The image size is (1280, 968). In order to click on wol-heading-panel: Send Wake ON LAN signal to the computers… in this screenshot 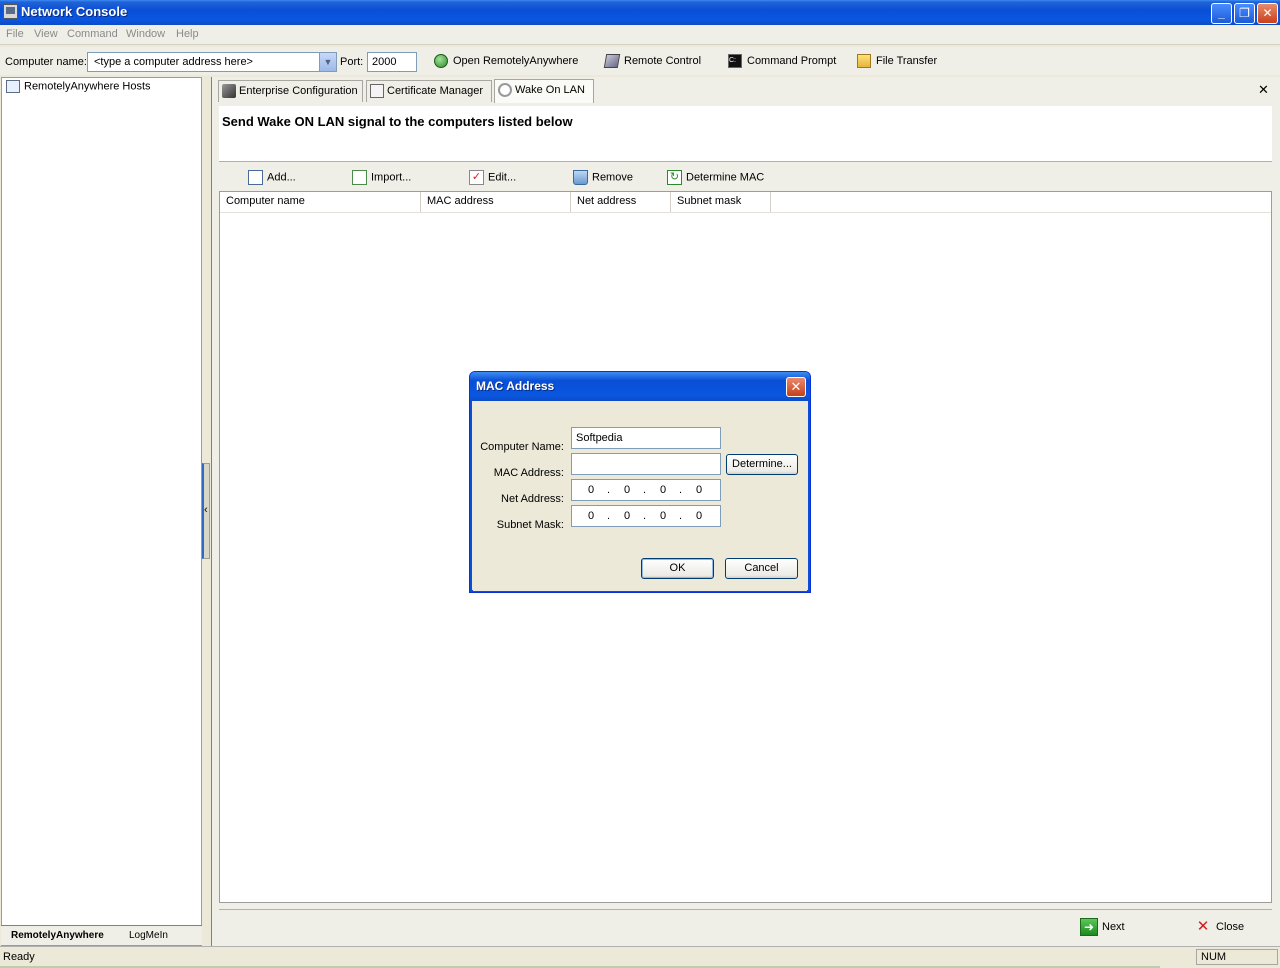, I will do `click(745, 134)`.